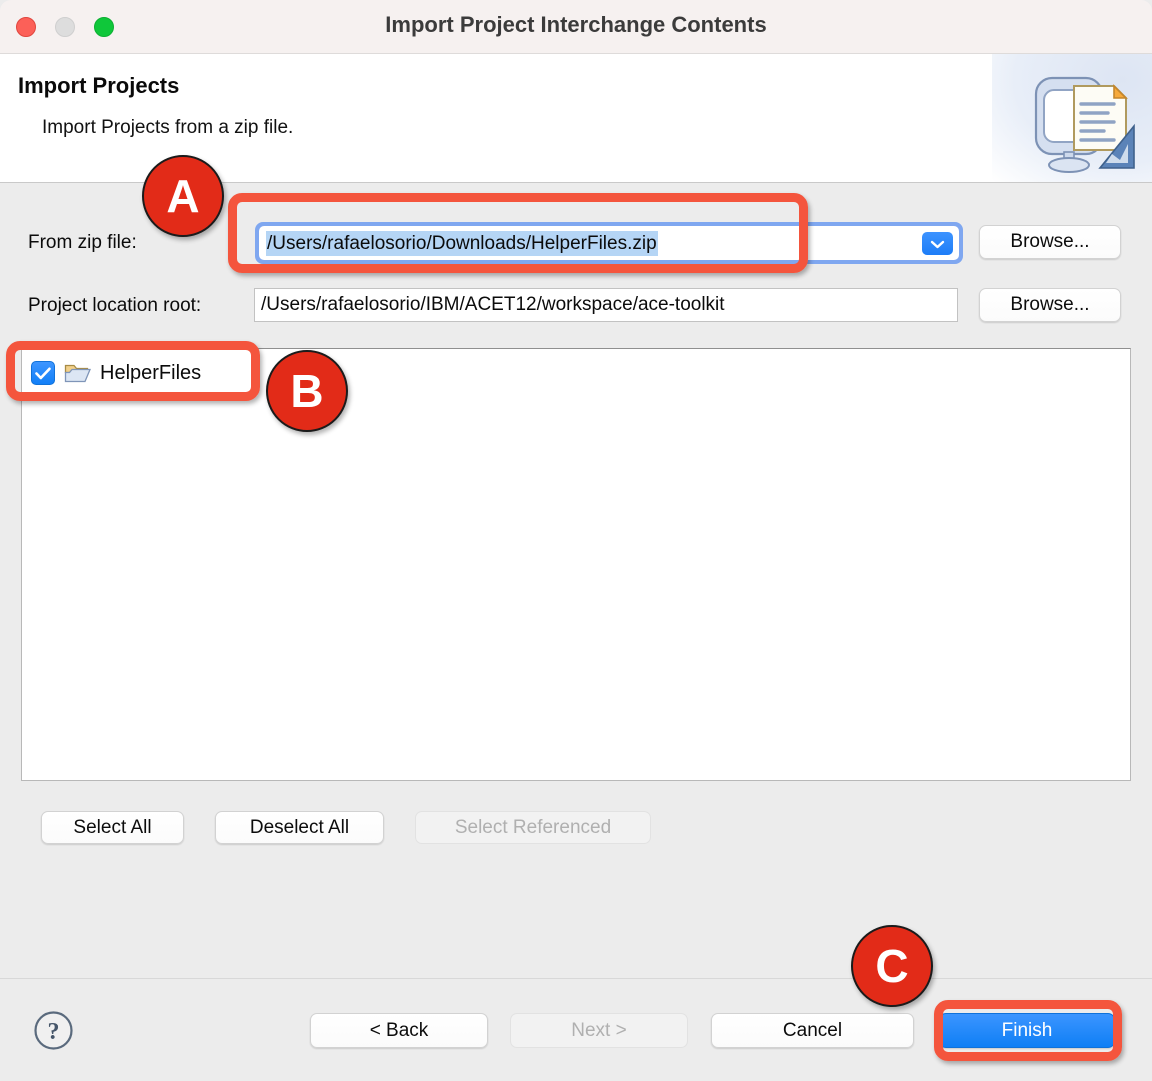  Describe the element at coordinates (812, 1030) in the screenshot. I see `cancel-button: Cancel` at that location.